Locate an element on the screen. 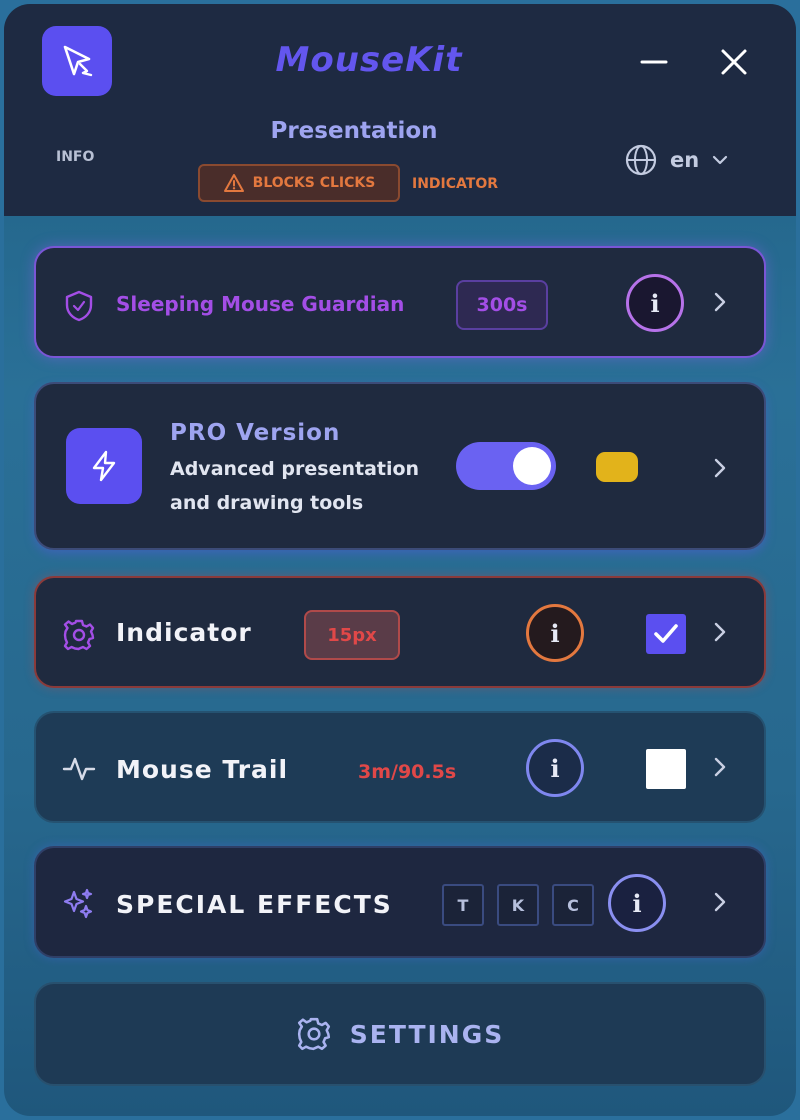 Image resolution: width=800 pixels, height=1120 pixels. shield-icon is located at coordinates (79, 306).